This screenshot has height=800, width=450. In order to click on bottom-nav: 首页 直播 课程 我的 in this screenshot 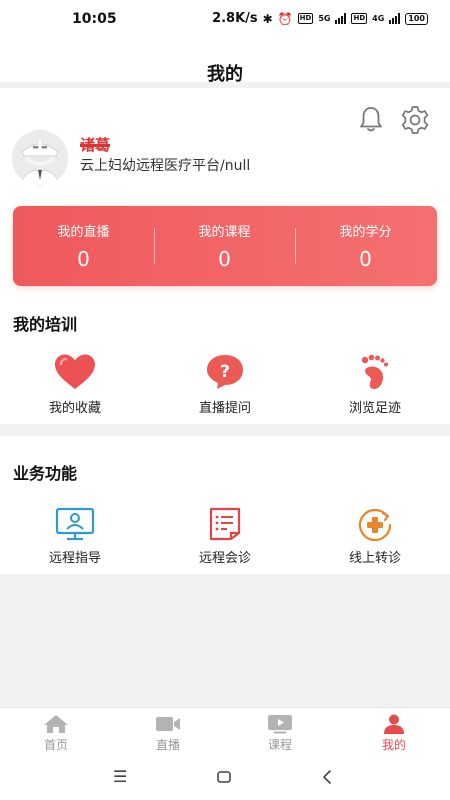, I will do `click(225, 733)`.